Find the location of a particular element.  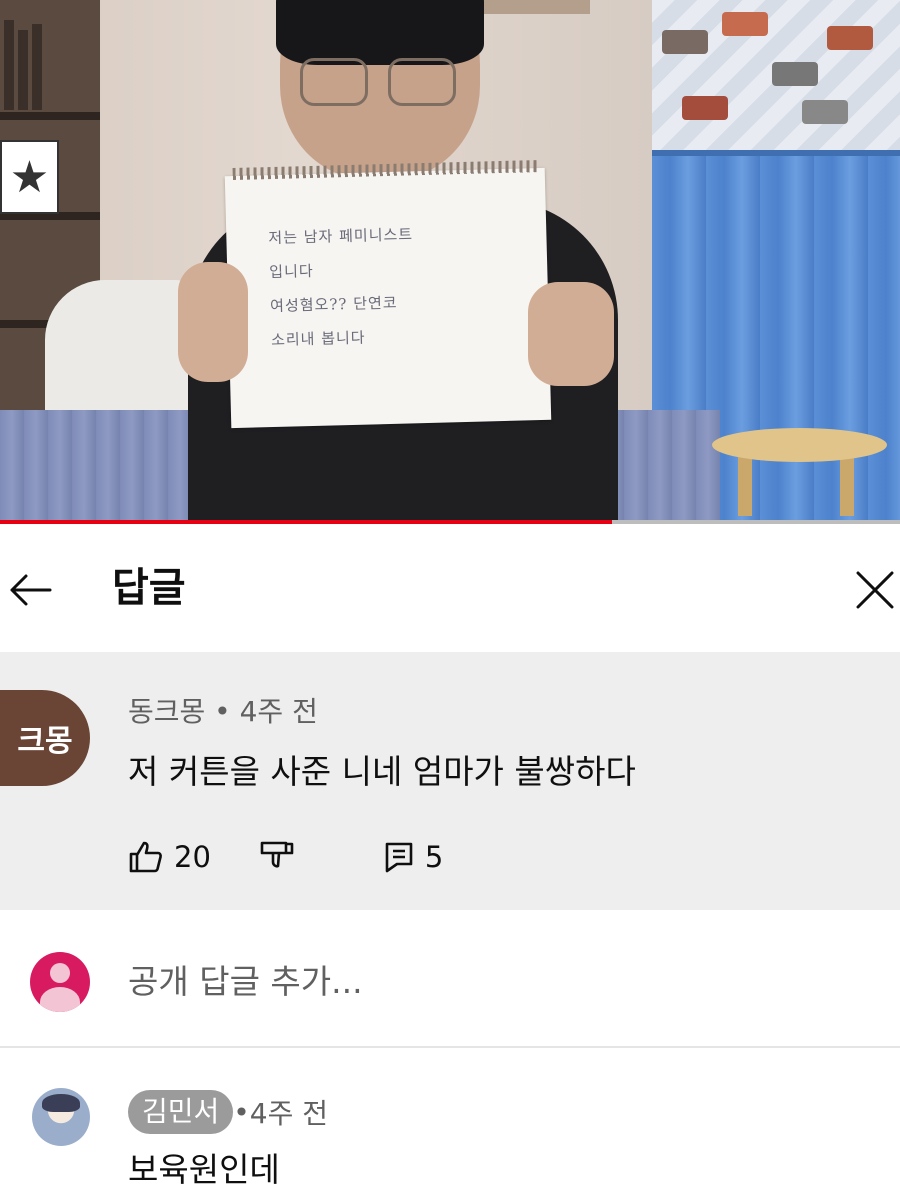

reply-meta: 김민서 • 4주 전 is located at coordinates (228, 1112).